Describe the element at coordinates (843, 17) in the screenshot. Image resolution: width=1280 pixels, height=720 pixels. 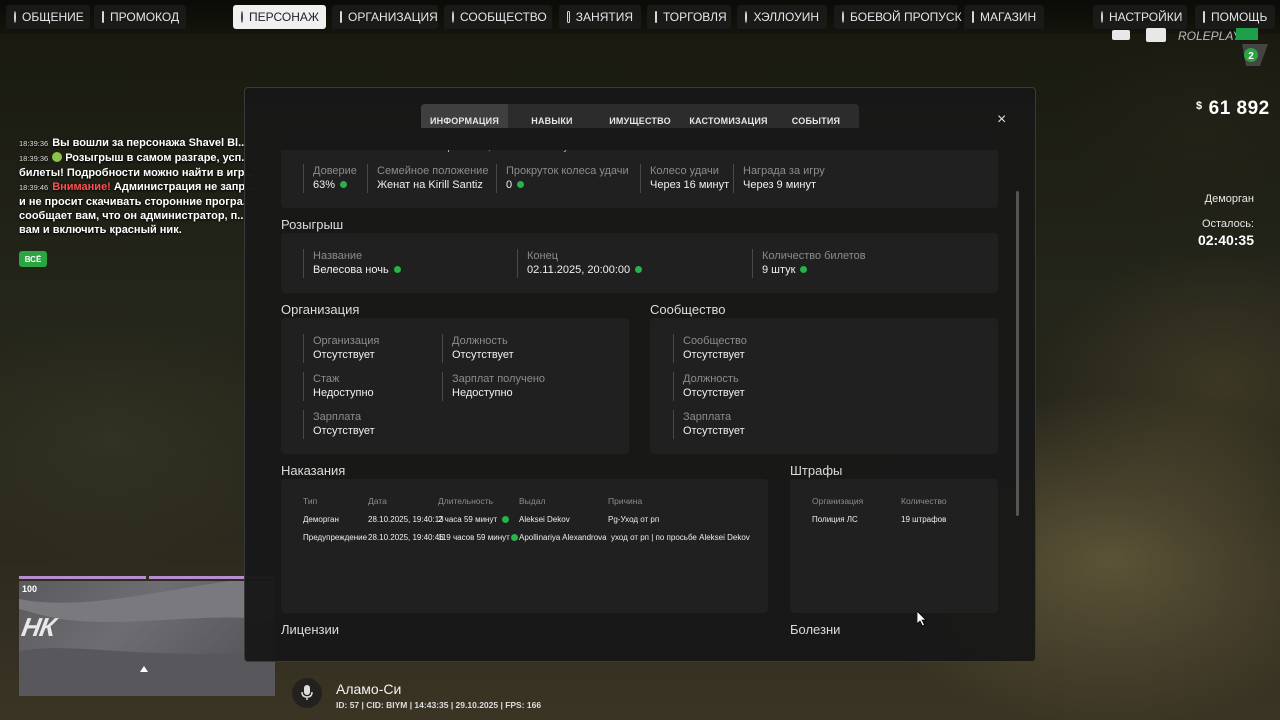
I see `gear-badge-icon` at that location.